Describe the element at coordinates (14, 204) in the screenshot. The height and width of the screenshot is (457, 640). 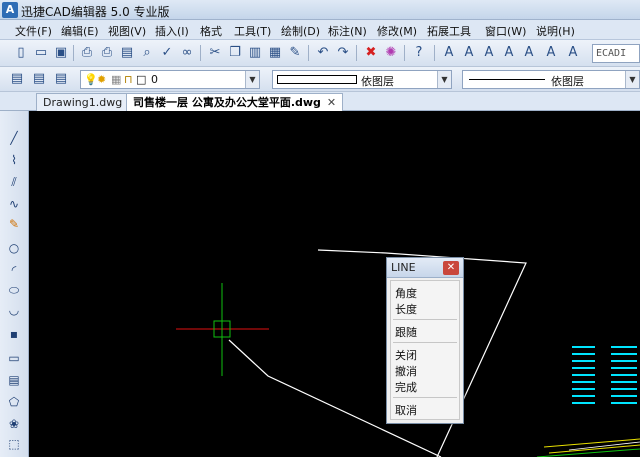
I see `spline-tool-icon: ∿` at that location.